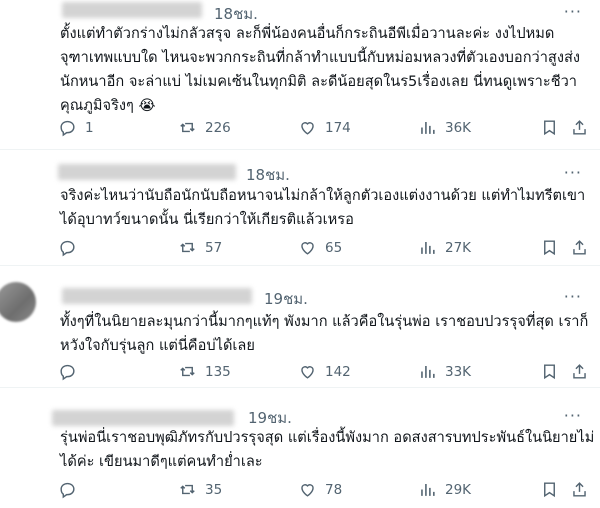 The image size is (600, 508). I want to click on repost-count: 135, so click(218, 371).